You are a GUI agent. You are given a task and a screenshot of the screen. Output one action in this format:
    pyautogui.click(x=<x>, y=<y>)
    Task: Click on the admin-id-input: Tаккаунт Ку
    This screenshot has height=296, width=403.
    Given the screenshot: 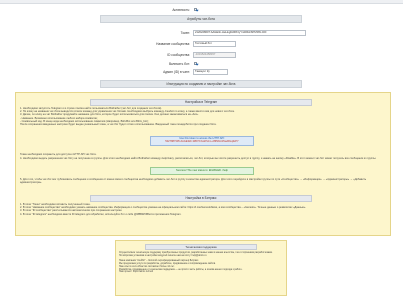 What is the action you would take?
    pyautogui.click(x=210, y=72)
    